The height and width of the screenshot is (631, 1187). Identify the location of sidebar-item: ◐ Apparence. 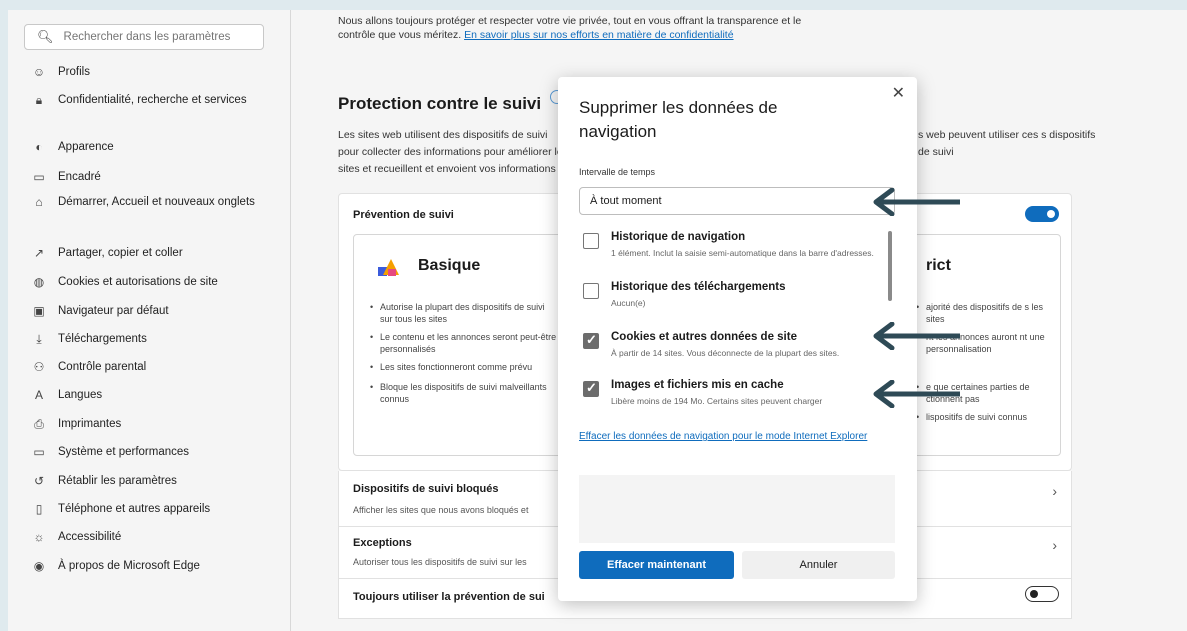
(150, 147).